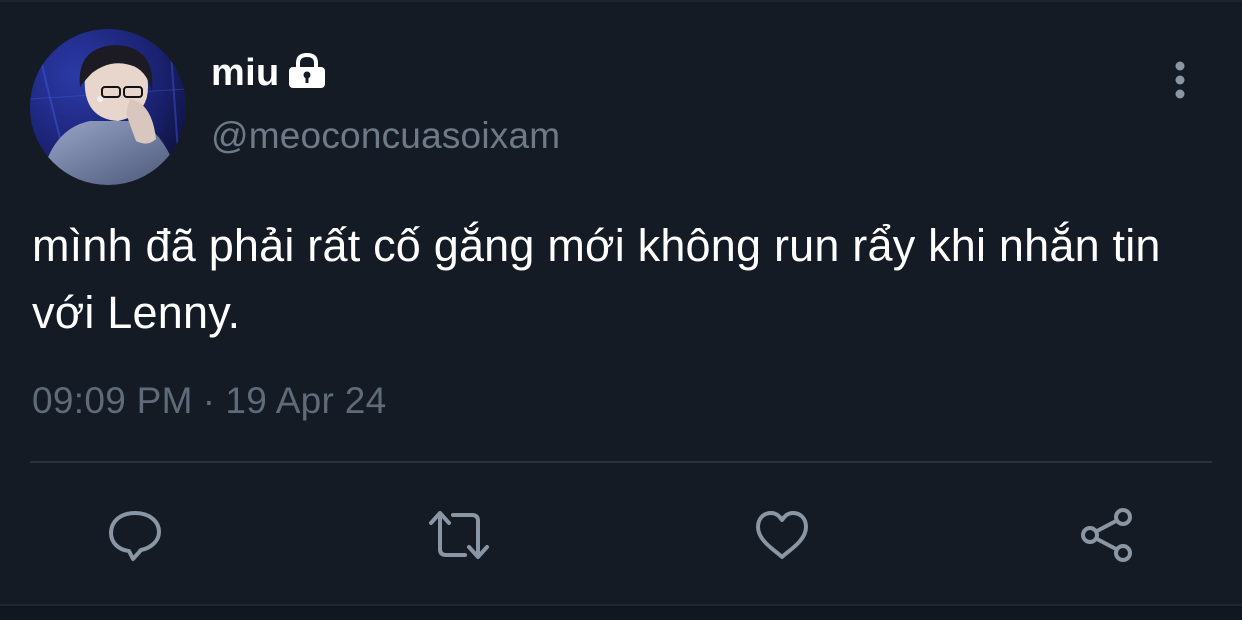  Describe the element at coordinates (621, 1) in the screenshot. I see `top-border` at that location.